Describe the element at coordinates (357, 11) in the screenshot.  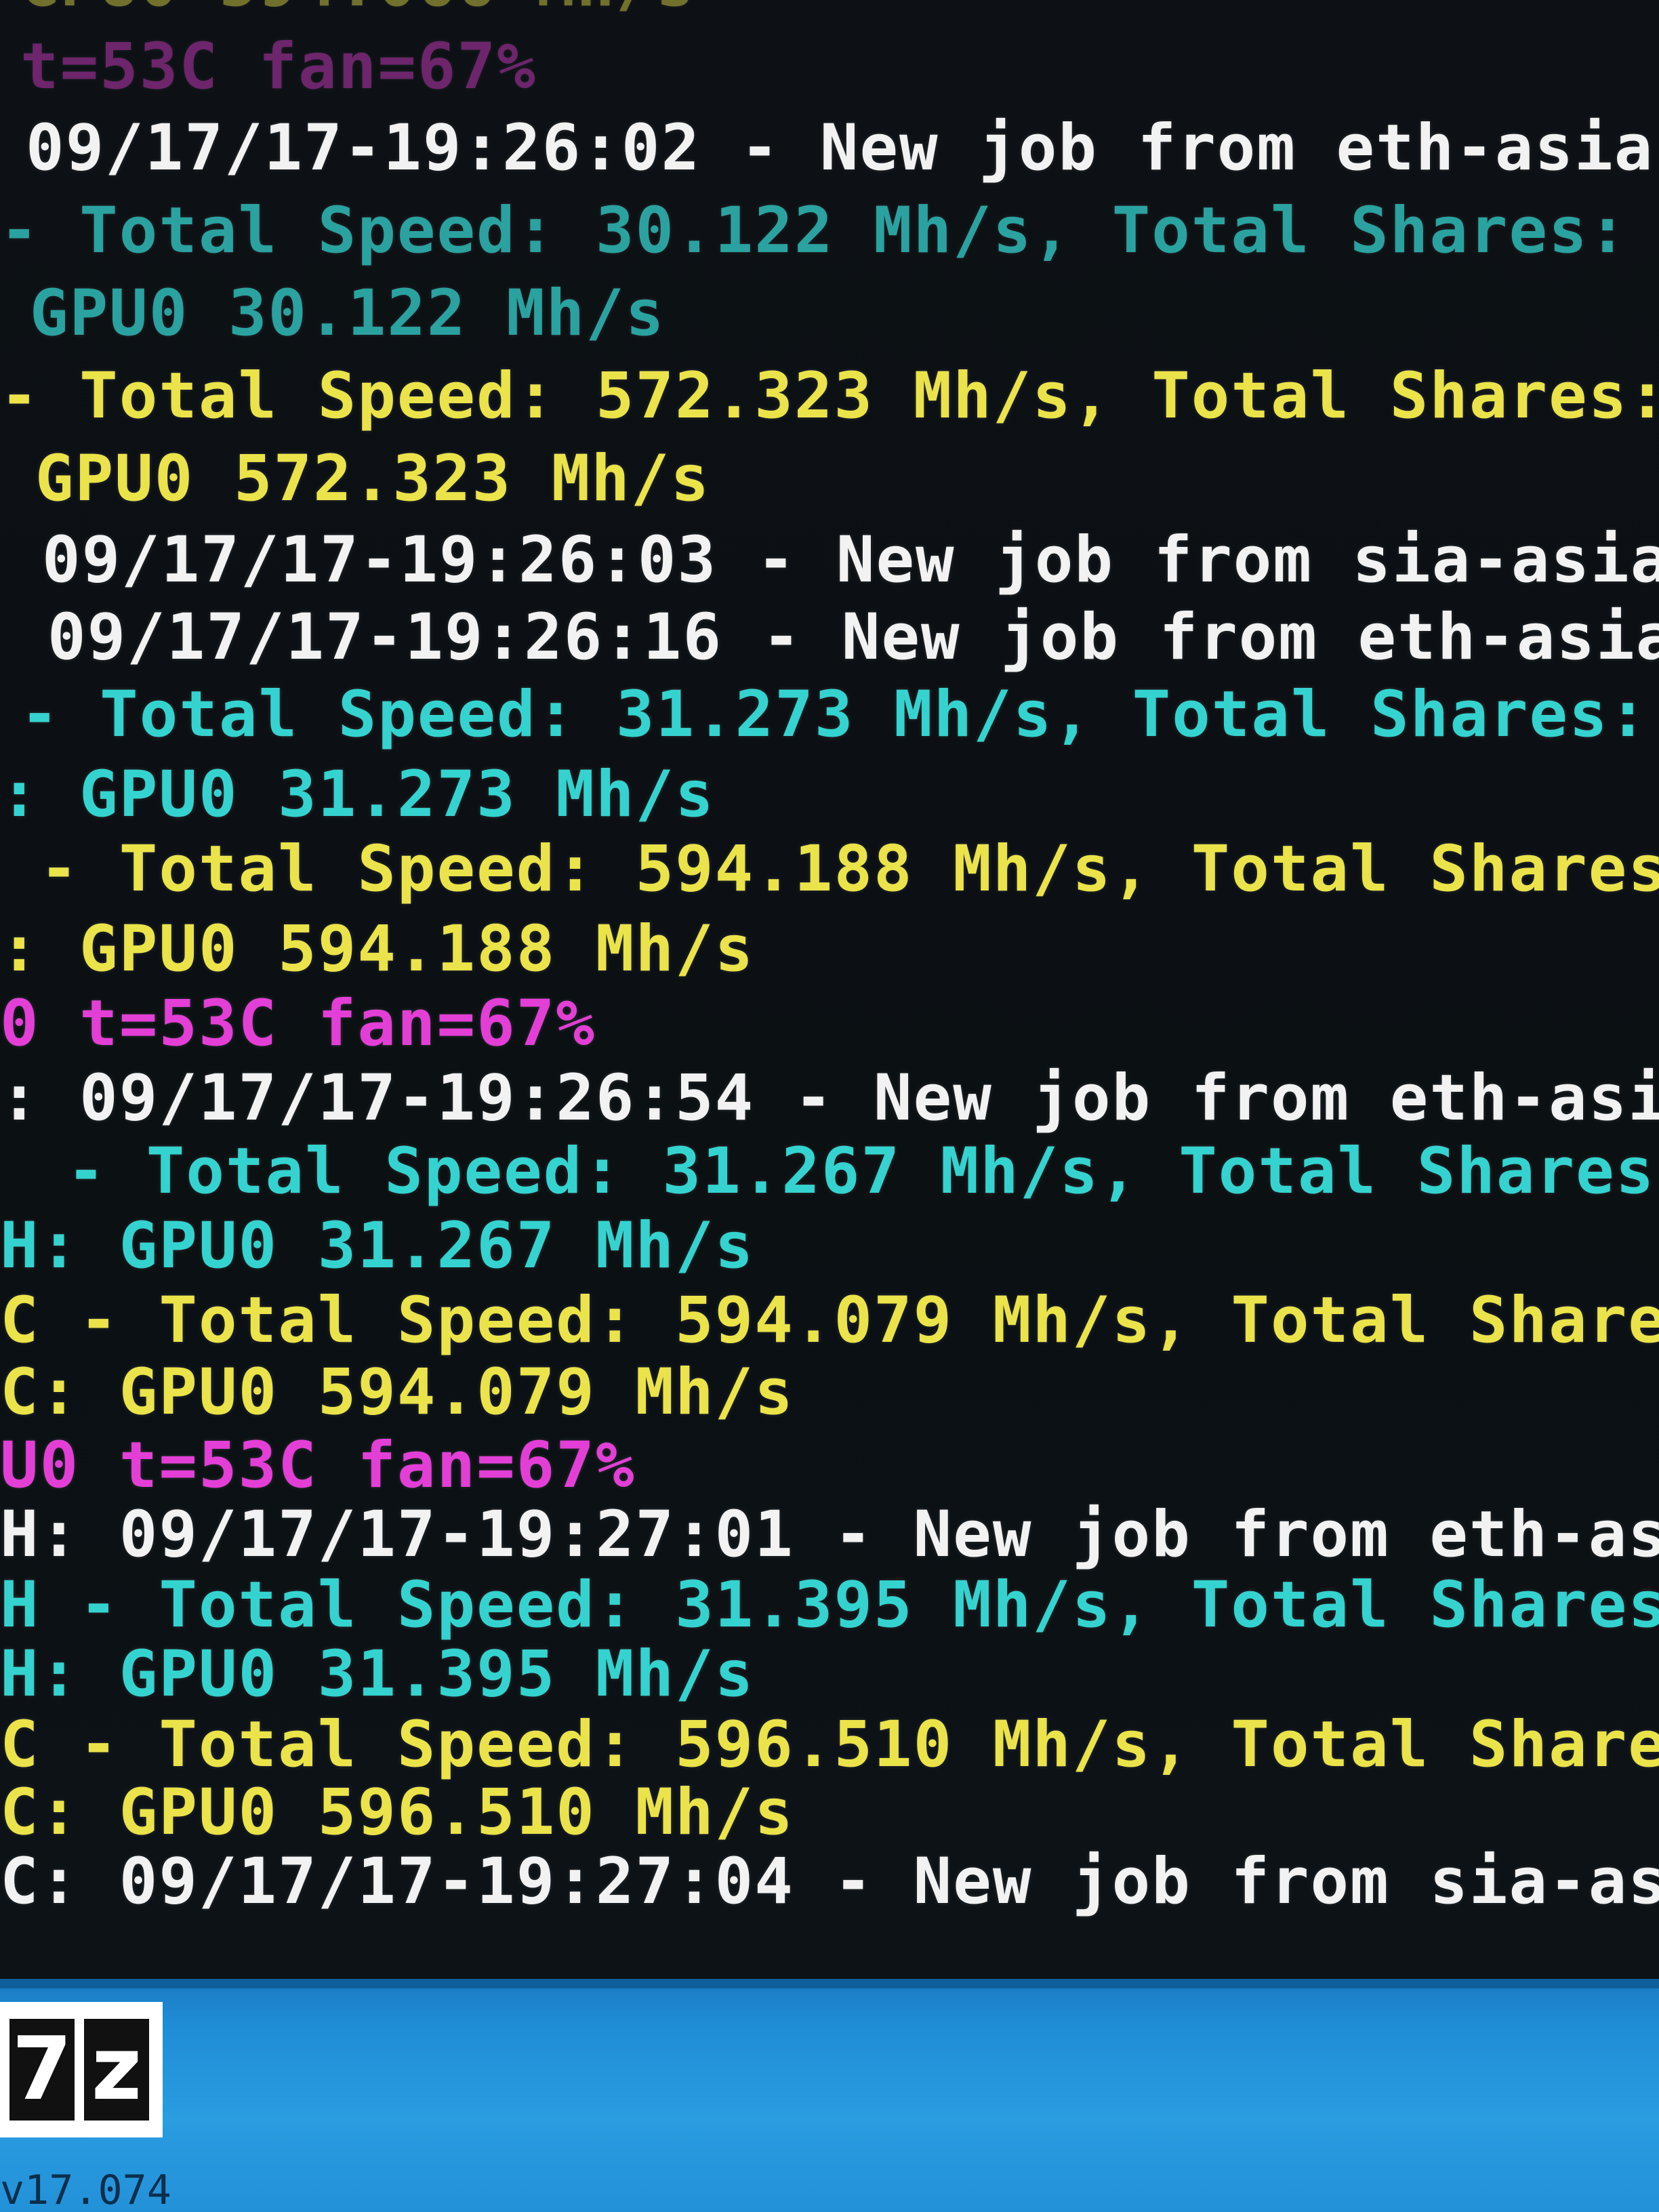
I see `log-line: GPU0 594.066 Mh/s` at that location.